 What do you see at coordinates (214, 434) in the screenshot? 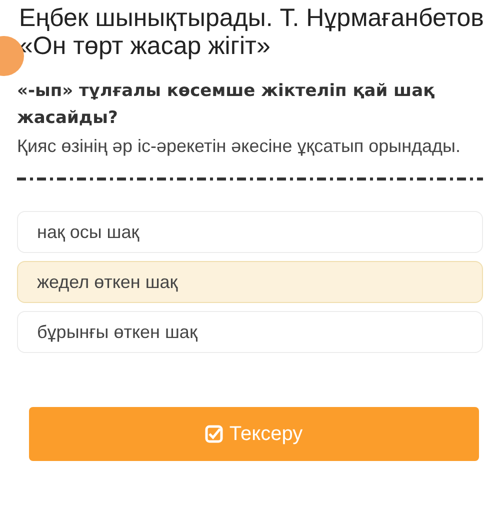
I see `checkbox-icon` at bounding box center [214, 434].